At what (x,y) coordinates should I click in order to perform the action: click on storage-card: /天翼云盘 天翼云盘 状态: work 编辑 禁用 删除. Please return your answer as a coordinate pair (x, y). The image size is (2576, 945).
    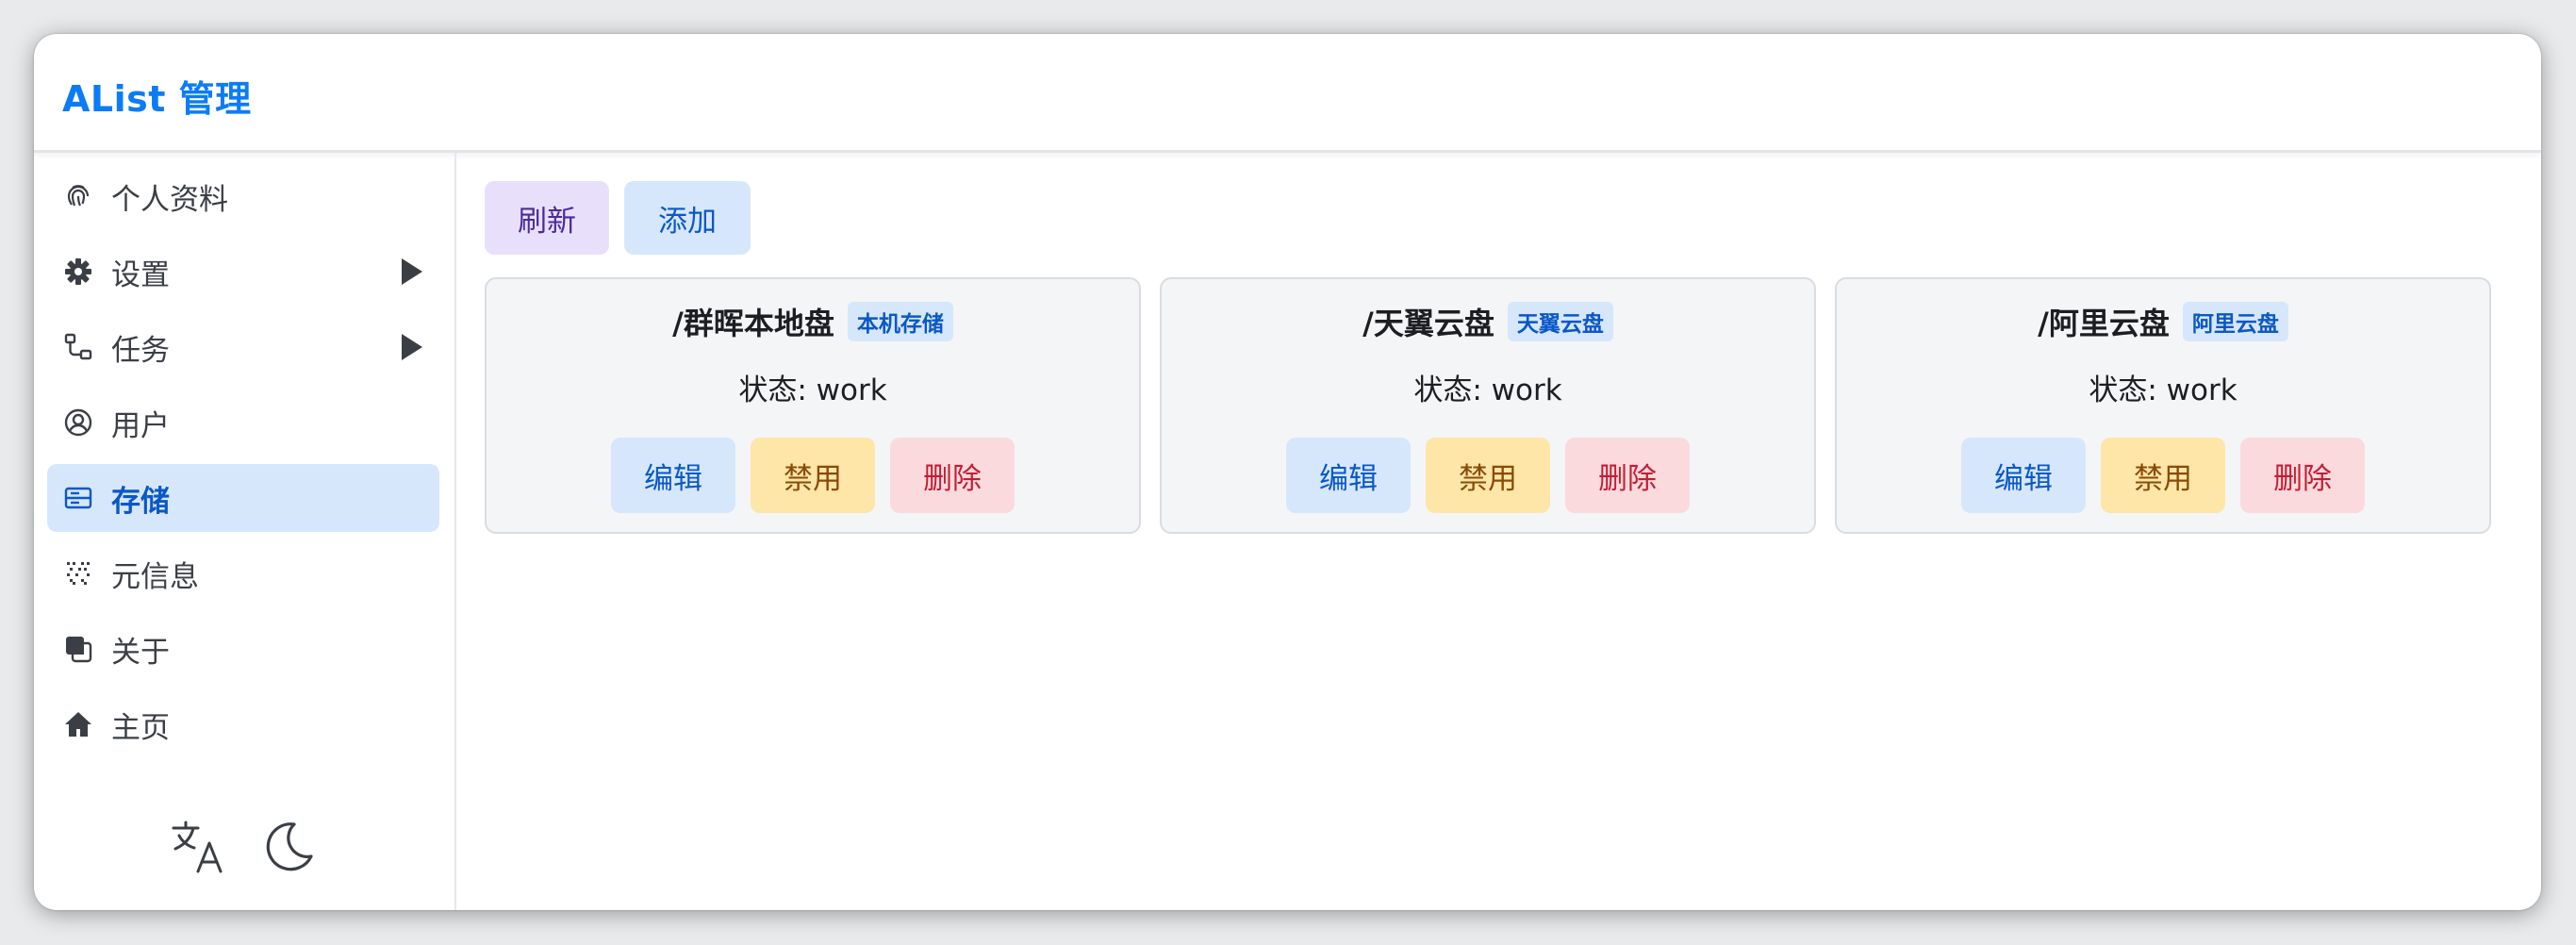
    Looking at the image, I should click on (1488, 405).